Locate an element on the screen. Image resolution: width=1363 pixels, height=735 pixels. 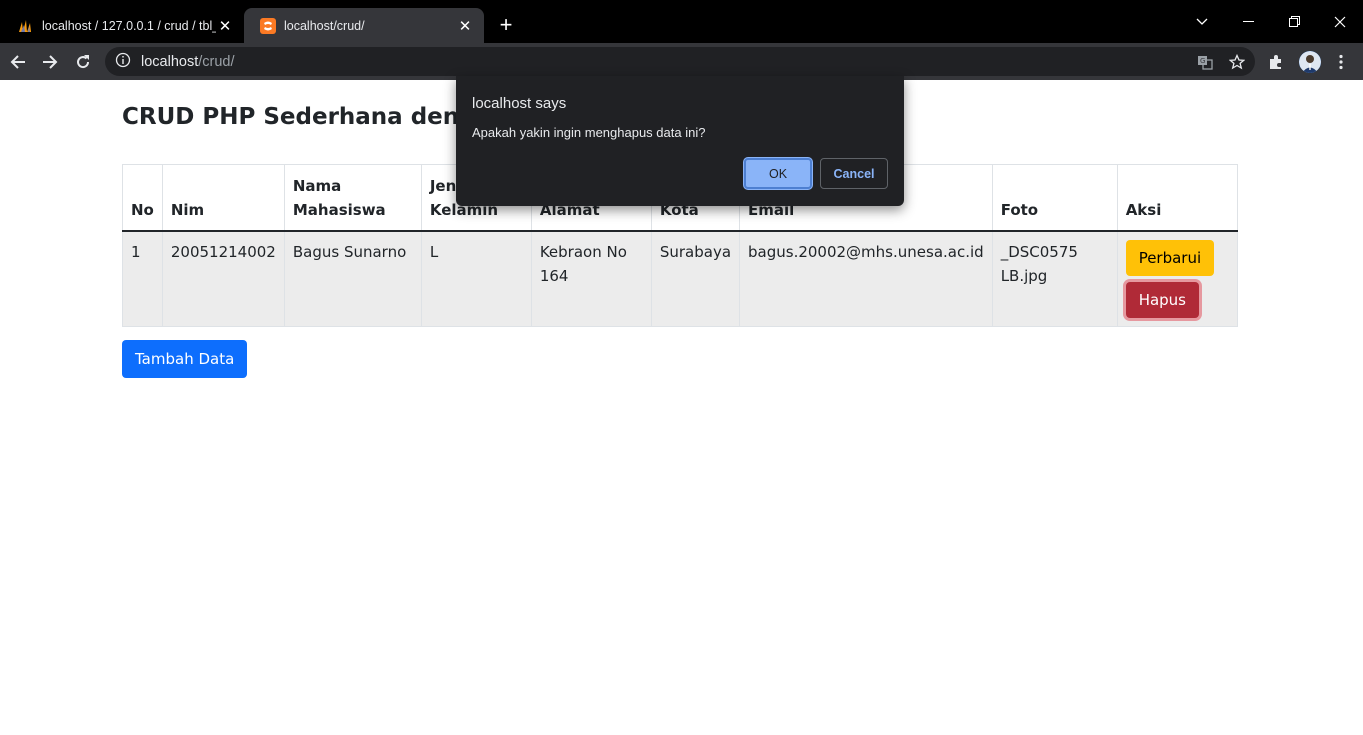
page-title: CRUD PHP Sederhana dengan is located at coordinates (315, 117).